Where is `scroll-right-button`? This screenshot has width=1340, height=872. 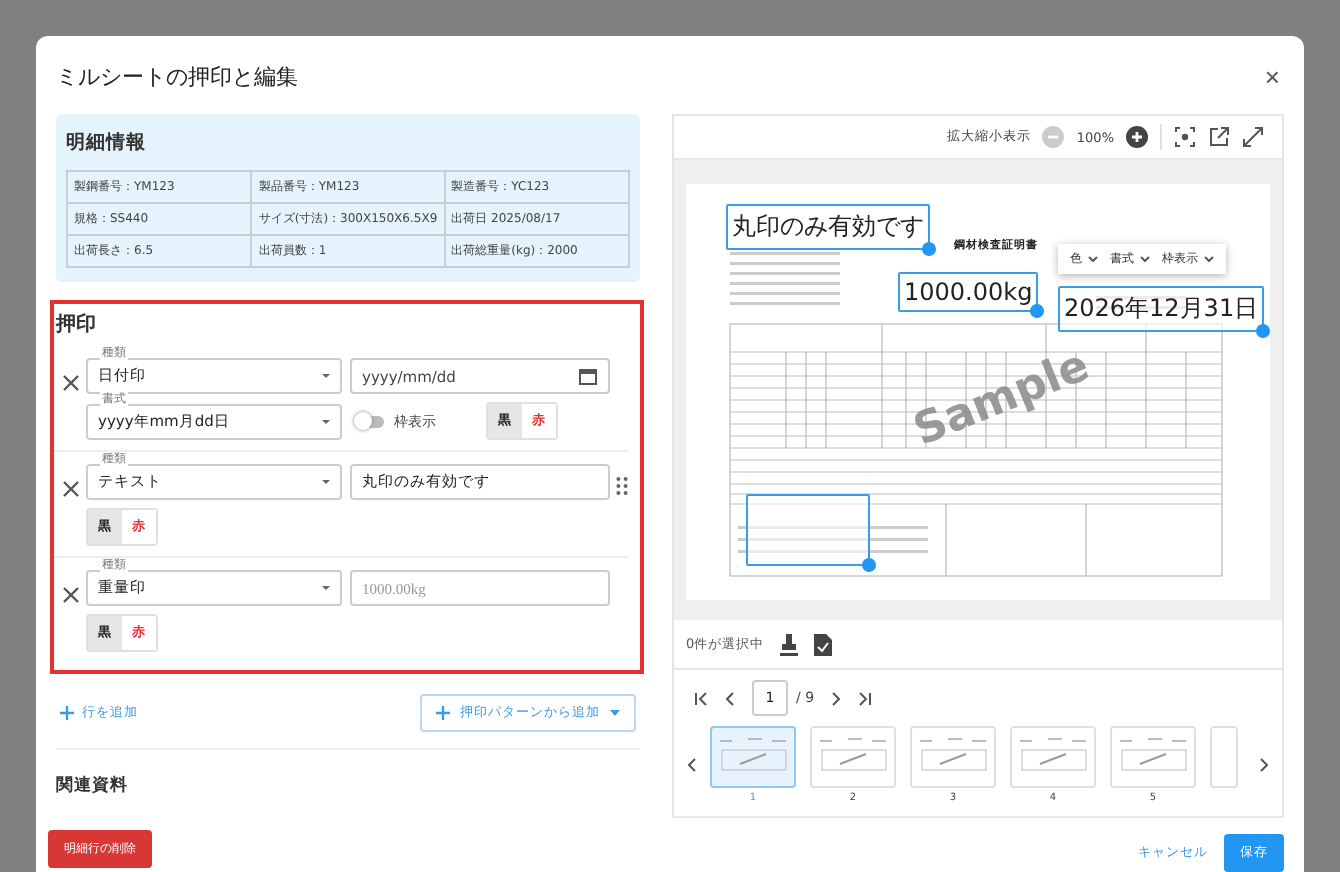
scroll-right-button is located at coordinates (1264, 765).